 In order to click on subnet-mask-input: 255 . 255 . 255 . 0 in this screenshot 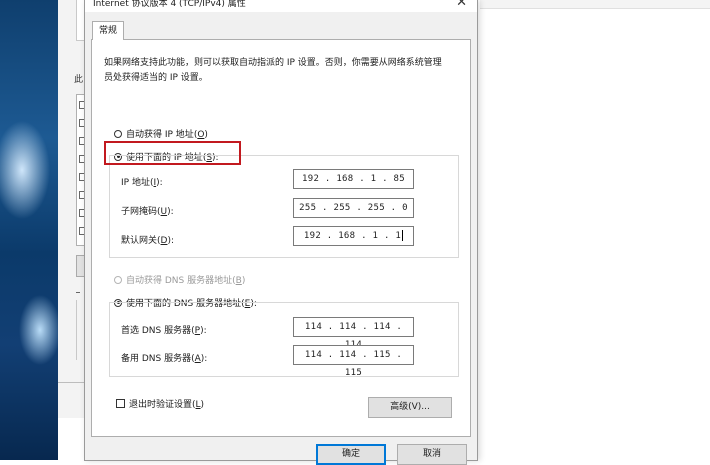, I will do `click(353, 208)`.